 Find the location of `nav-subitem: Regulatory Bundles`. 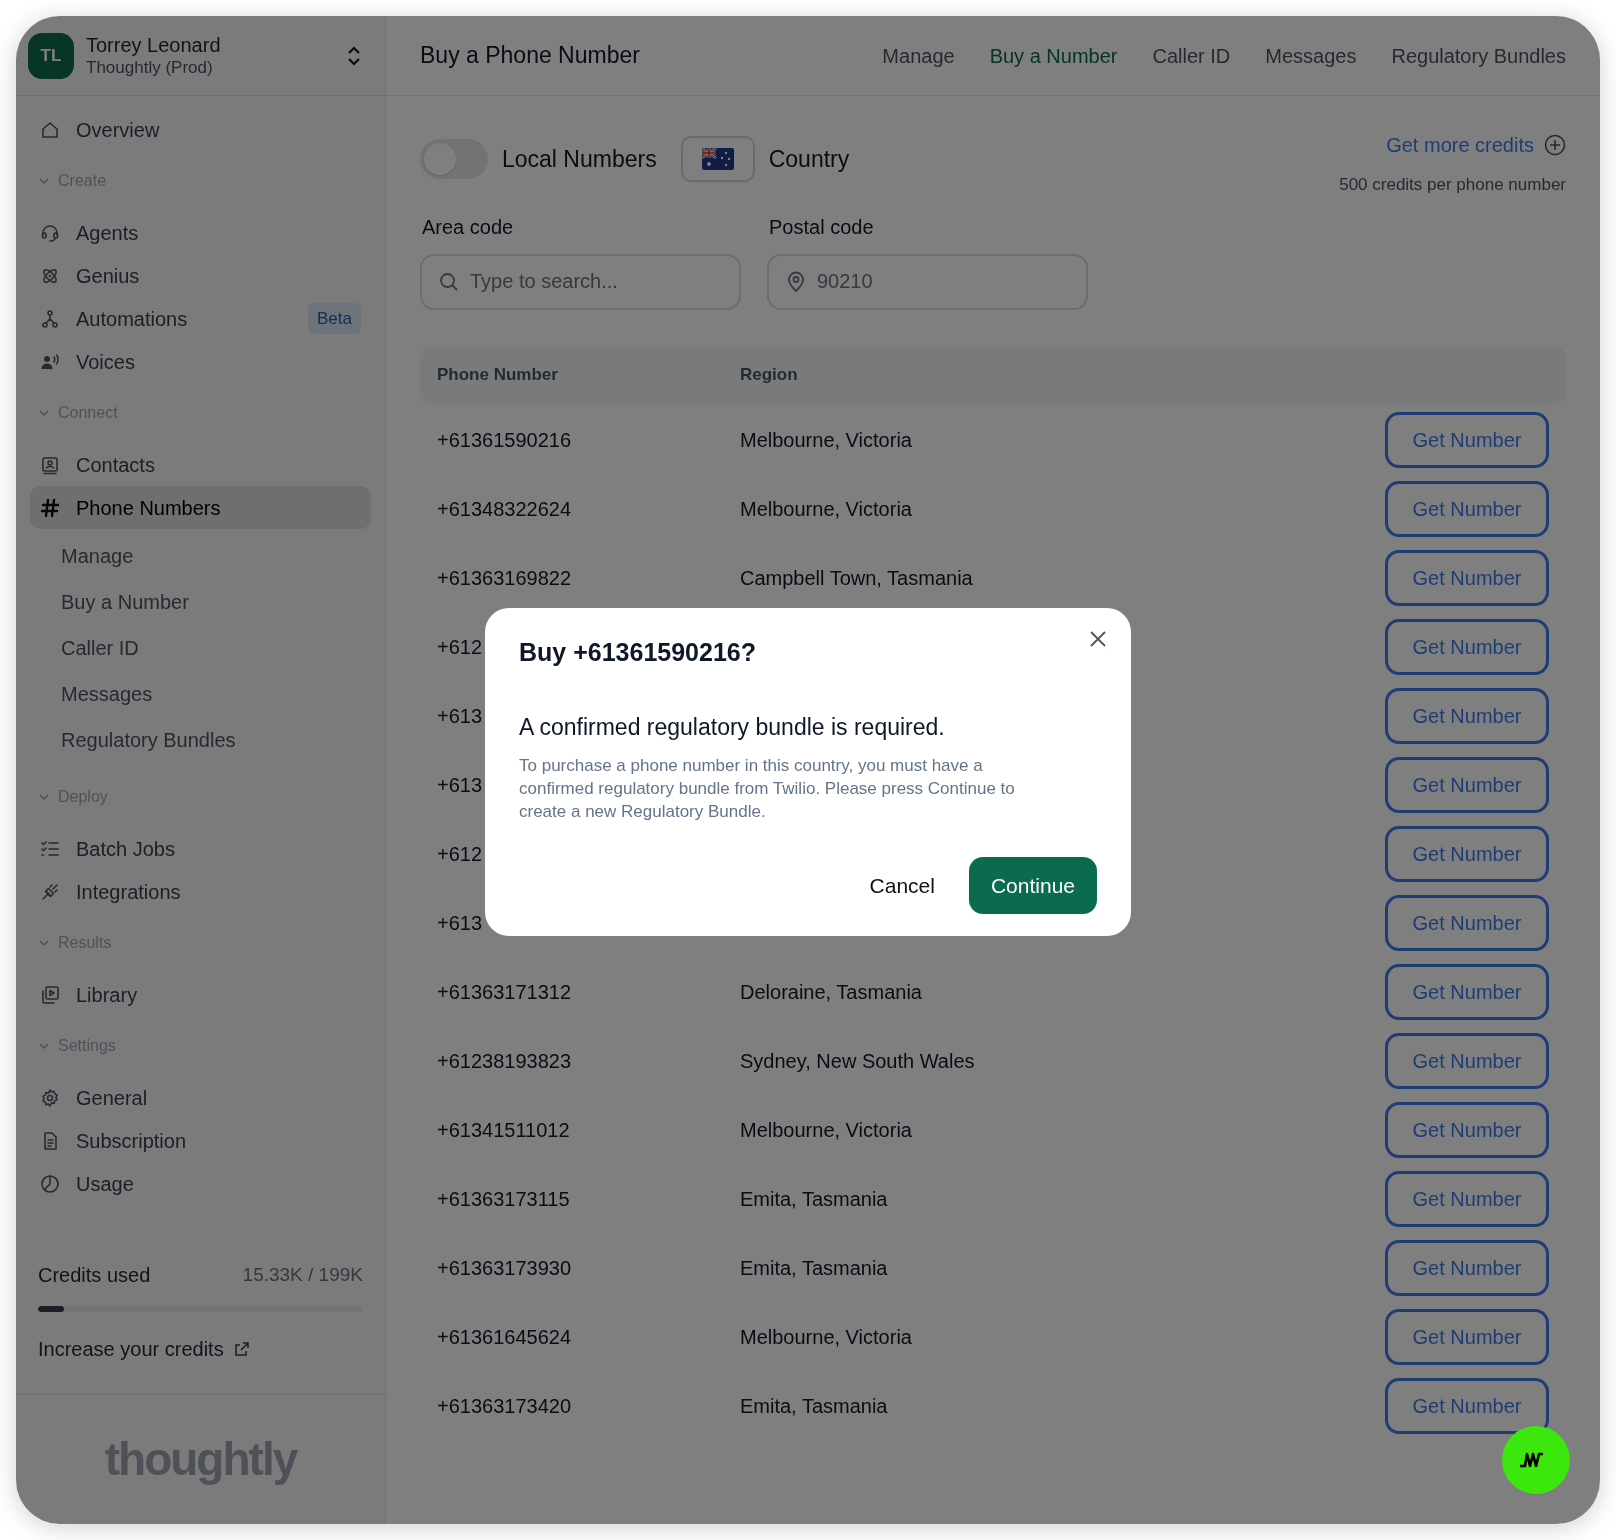

nav-subitem: Regulatory Bundles is located at coordinates (200, 740).